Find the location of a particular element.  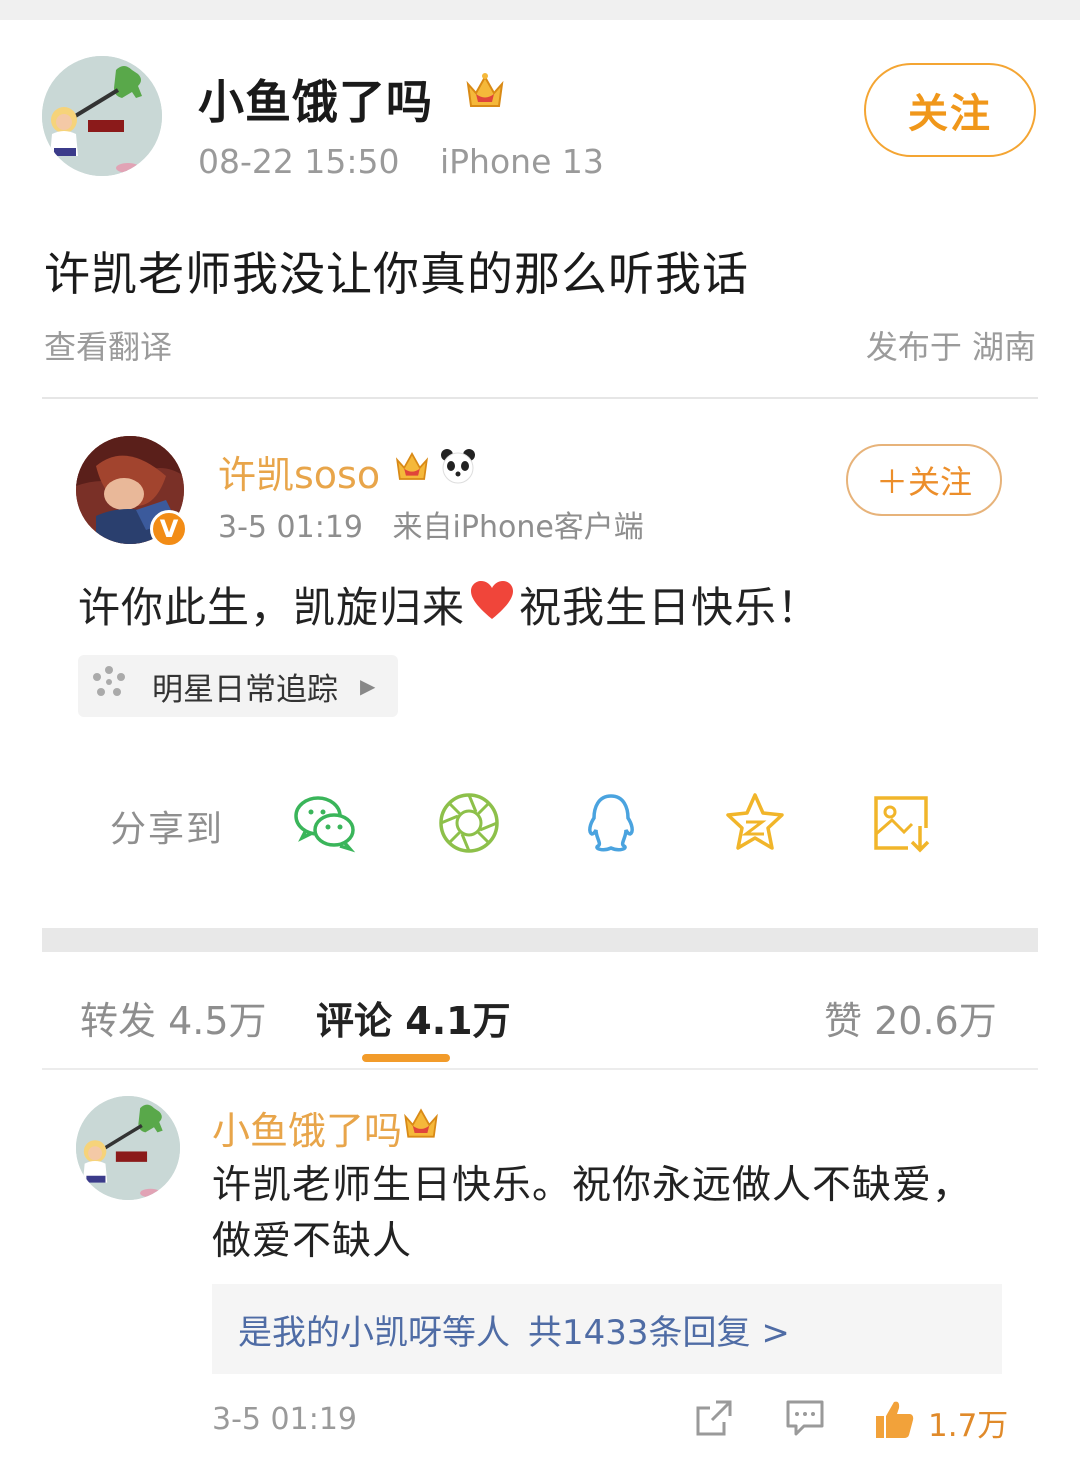

like-count-total: 20.6万 is located at coordinates (935, 1021).